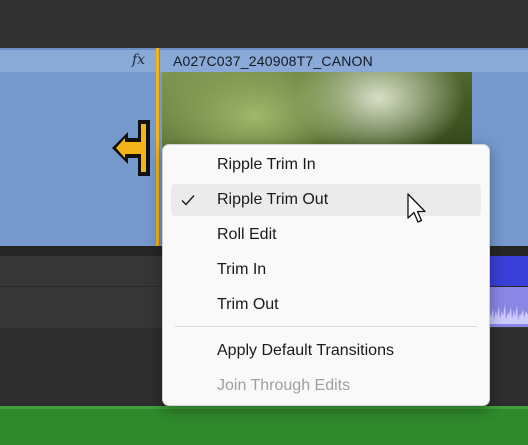  I want to click on fx-badge: fx, so click(138, 60).